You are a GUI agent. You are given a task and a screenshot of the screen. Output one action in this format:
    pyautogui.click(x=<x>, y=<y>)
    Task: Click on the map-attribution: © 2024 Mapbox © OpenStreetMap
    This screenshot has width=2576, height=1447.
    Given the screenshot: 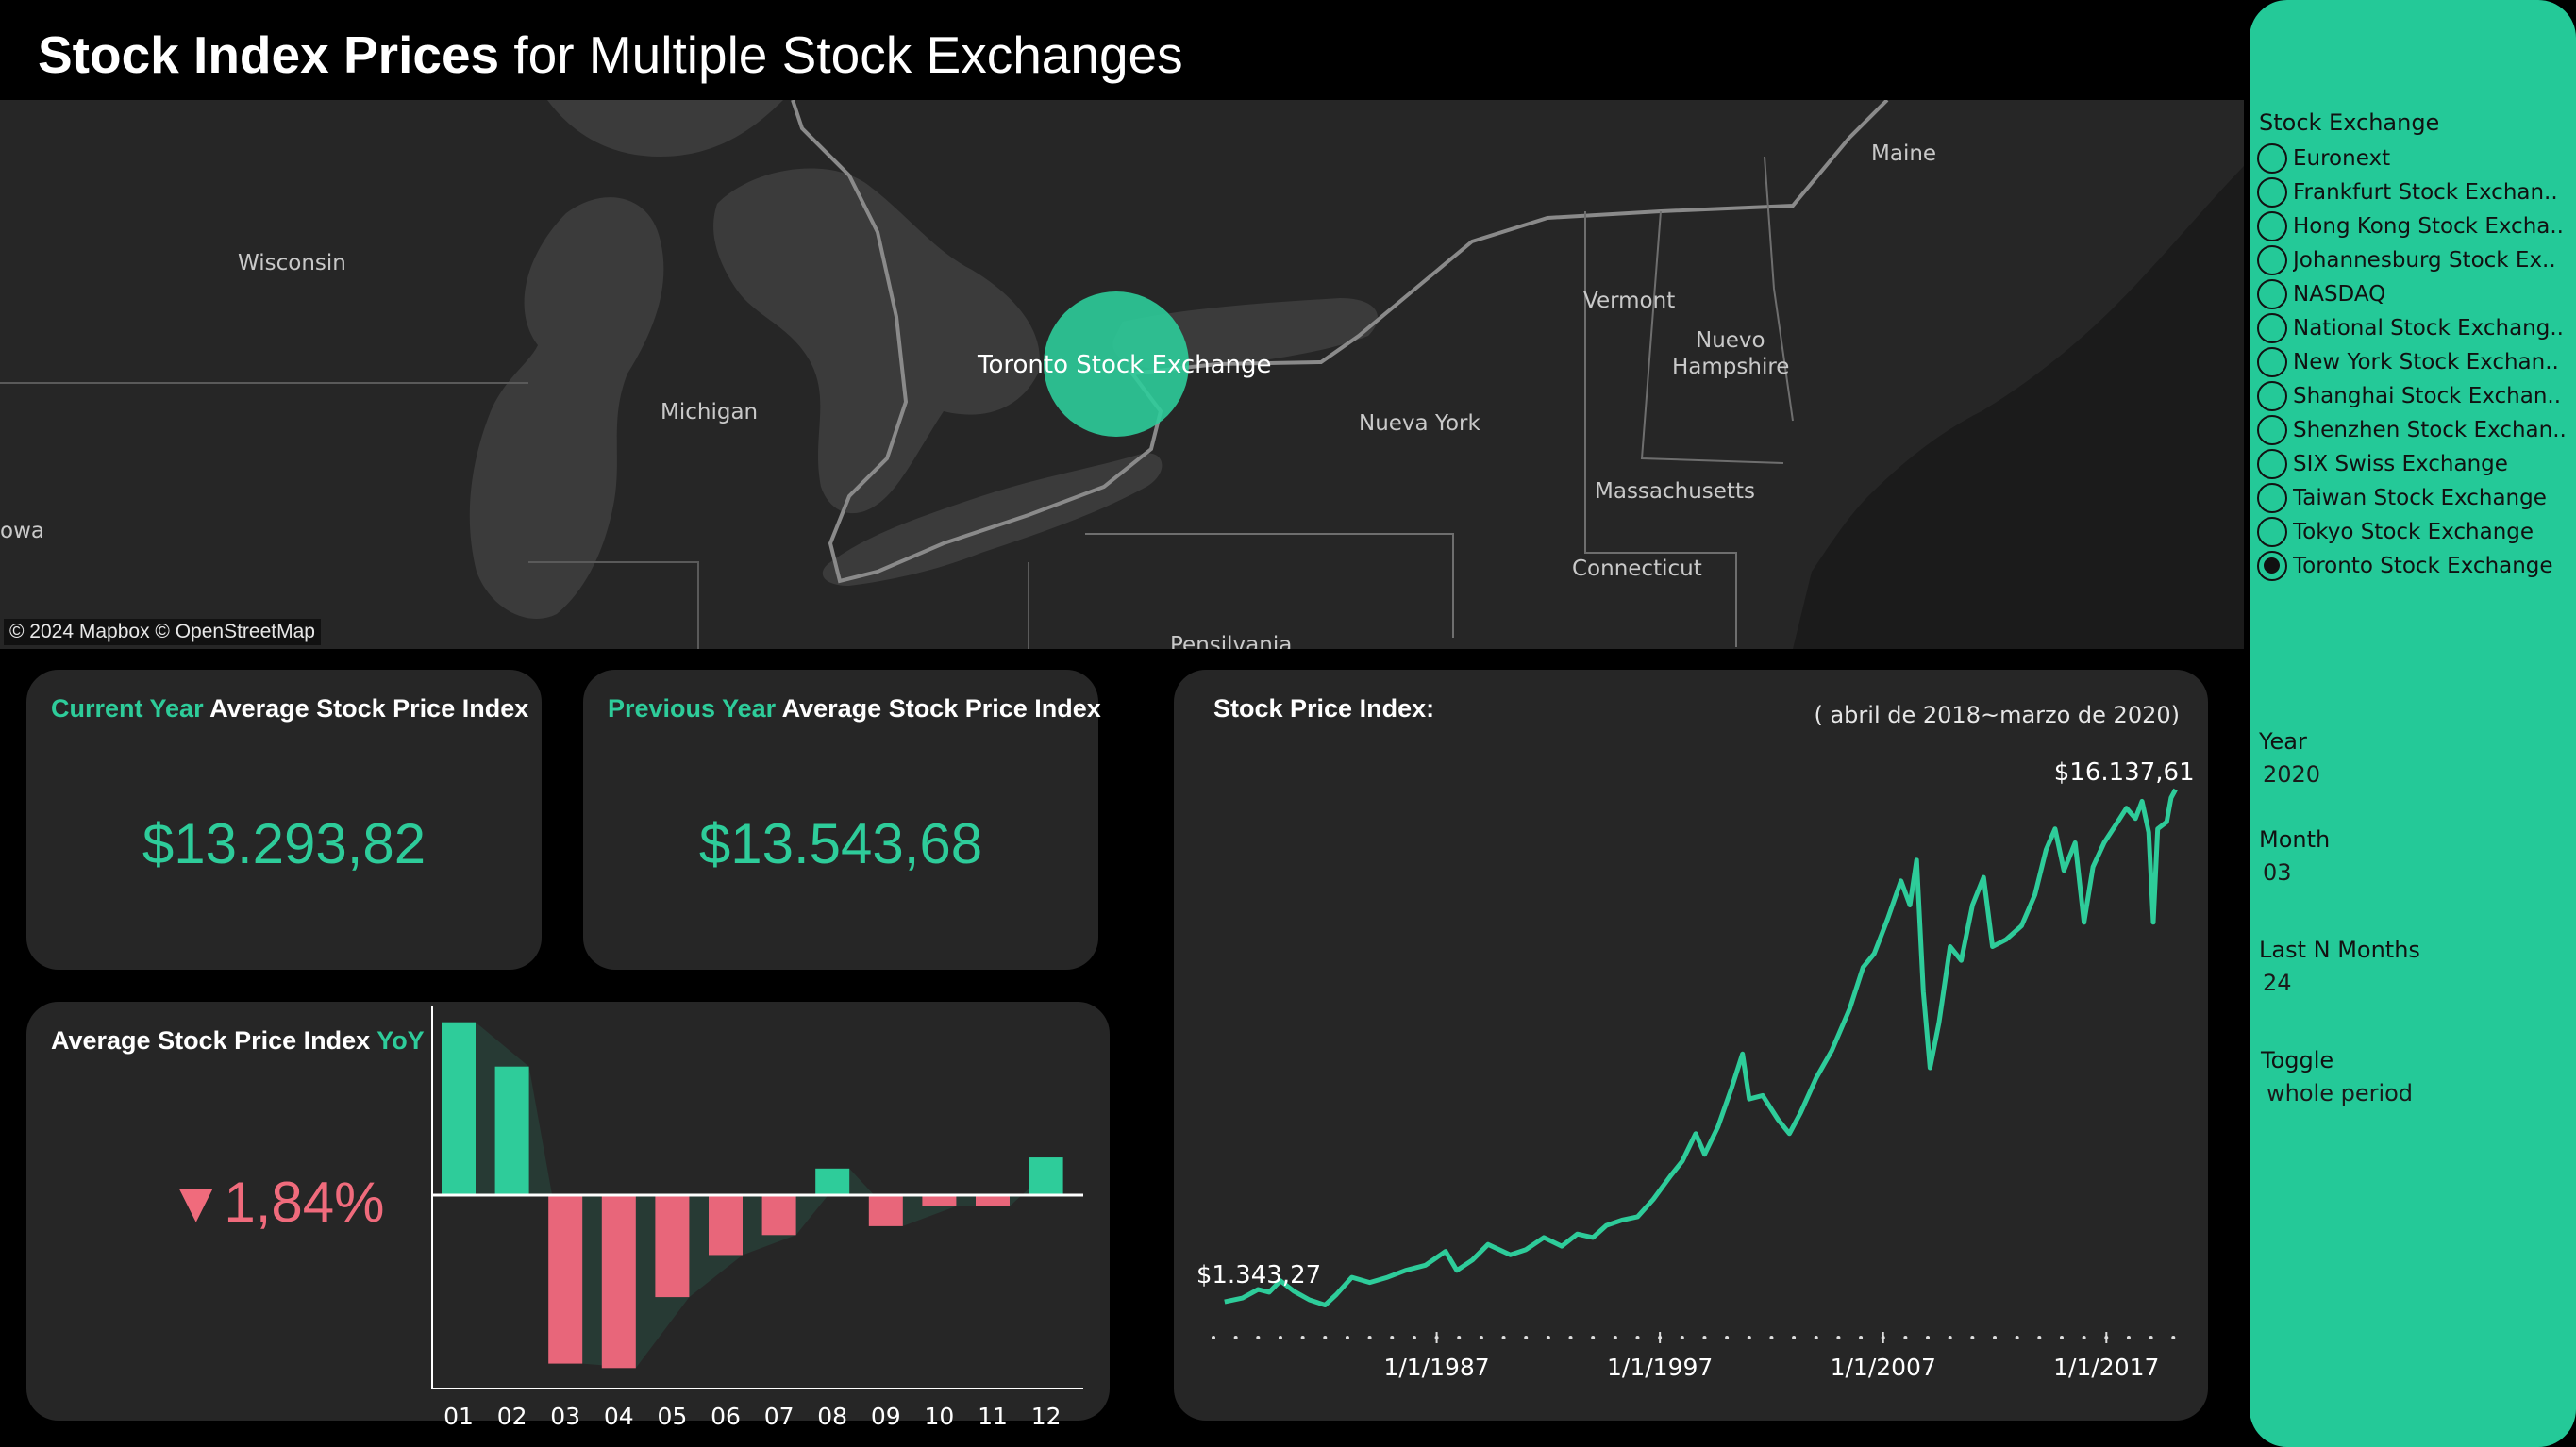 What is the action you would take?
    pyautogui.click(x=162, y=632)
    